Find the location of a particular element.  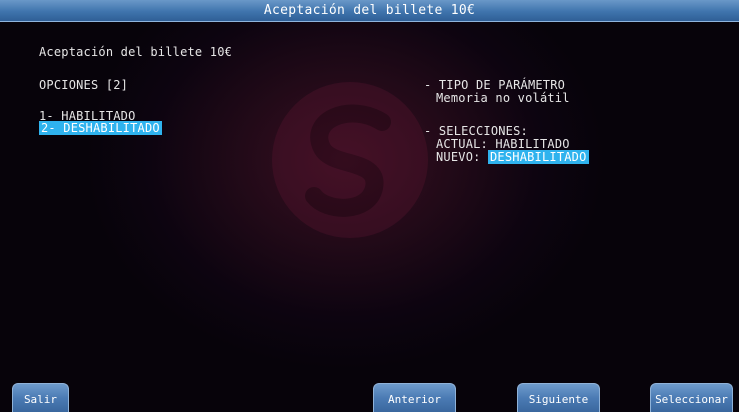

page-heading: Aceptación del billete 10€ is located at coordinates (136, 52).